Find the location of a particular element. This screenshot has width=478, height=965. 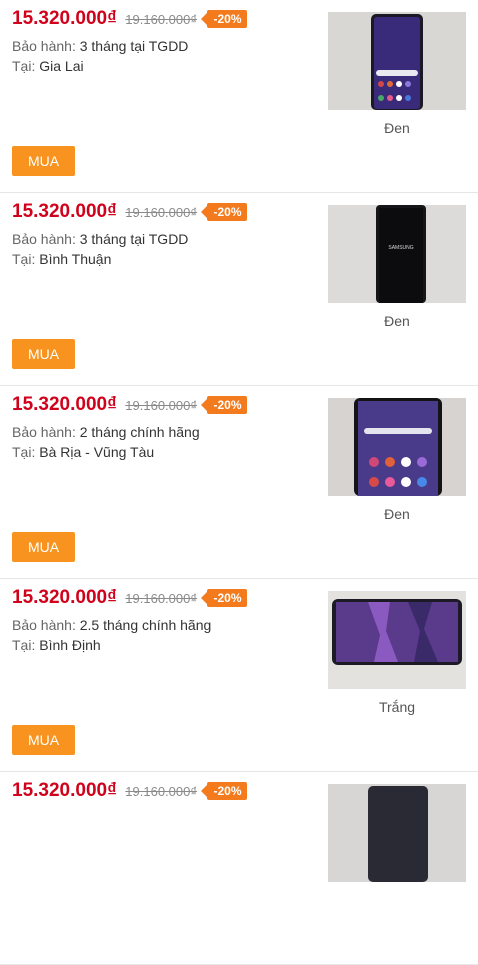

location-value: Bình Thuận is located at coordinates (75, 259).